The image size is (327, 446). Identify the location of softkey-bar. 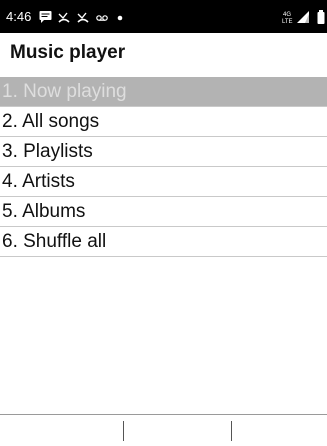
(163, 430).